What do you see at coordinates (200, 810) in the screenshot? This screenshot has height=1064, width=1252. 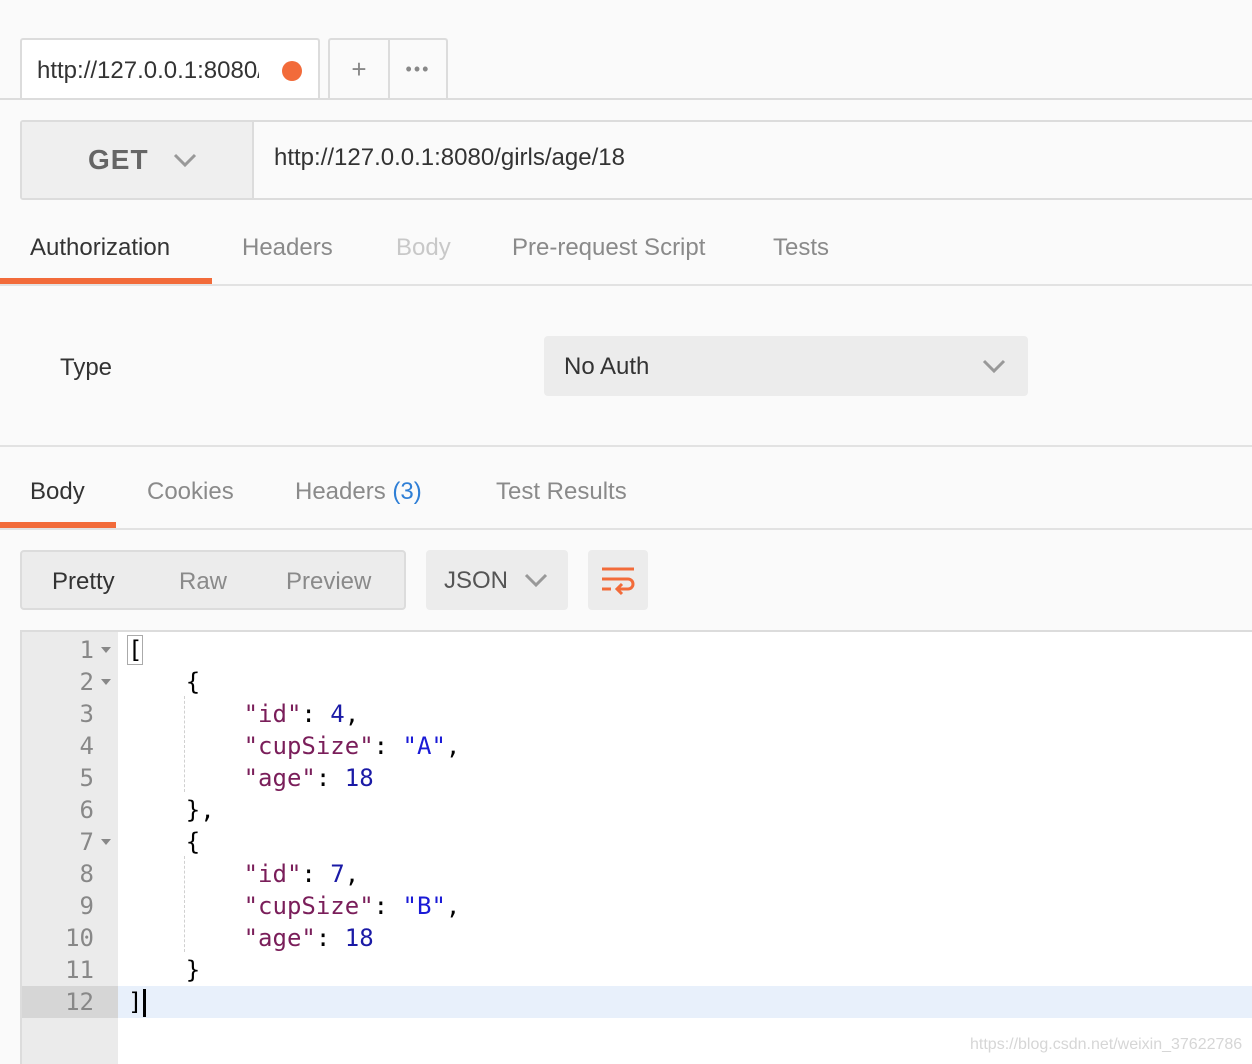 I see `json-brace: },` at bounding box center [200, 810].